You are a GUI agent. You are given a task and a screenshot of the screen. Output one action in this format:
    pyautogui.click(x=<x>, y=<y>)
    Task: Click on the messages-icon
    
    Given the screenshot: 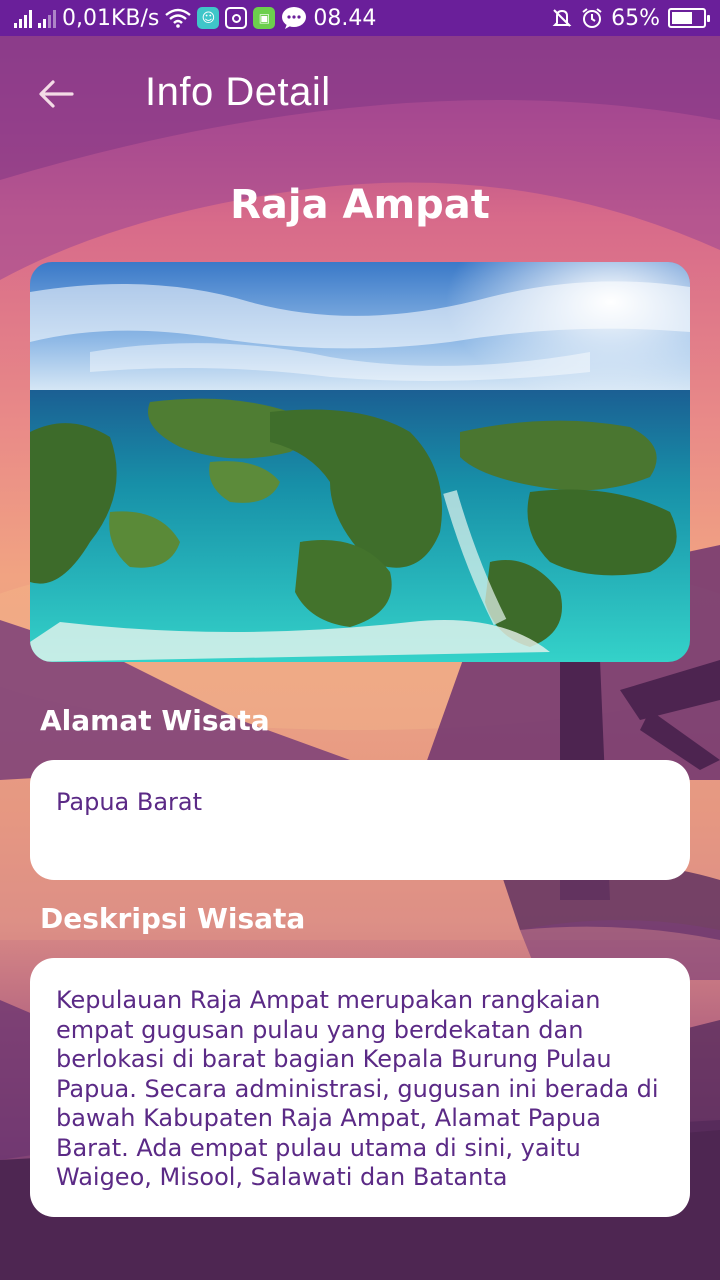 What is the action you would take?
    pyautogui.click(x=294, y=18)
    